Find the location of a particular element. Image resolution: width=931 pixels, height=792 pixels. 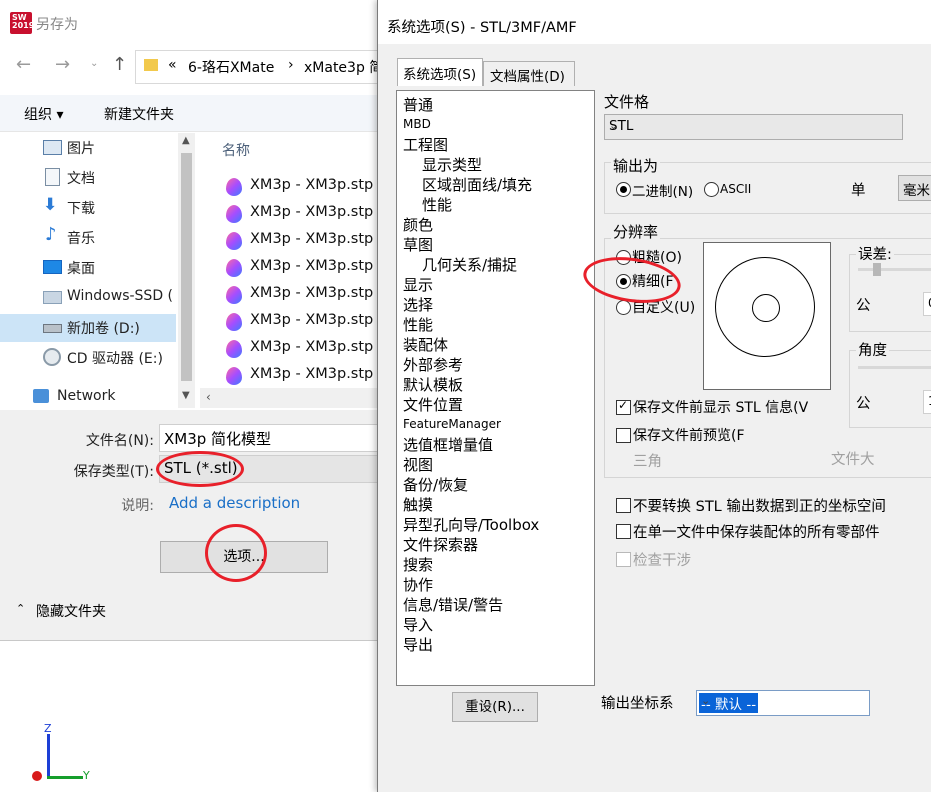

sidebar-item-label: Network is located at coordinates (86, 396).